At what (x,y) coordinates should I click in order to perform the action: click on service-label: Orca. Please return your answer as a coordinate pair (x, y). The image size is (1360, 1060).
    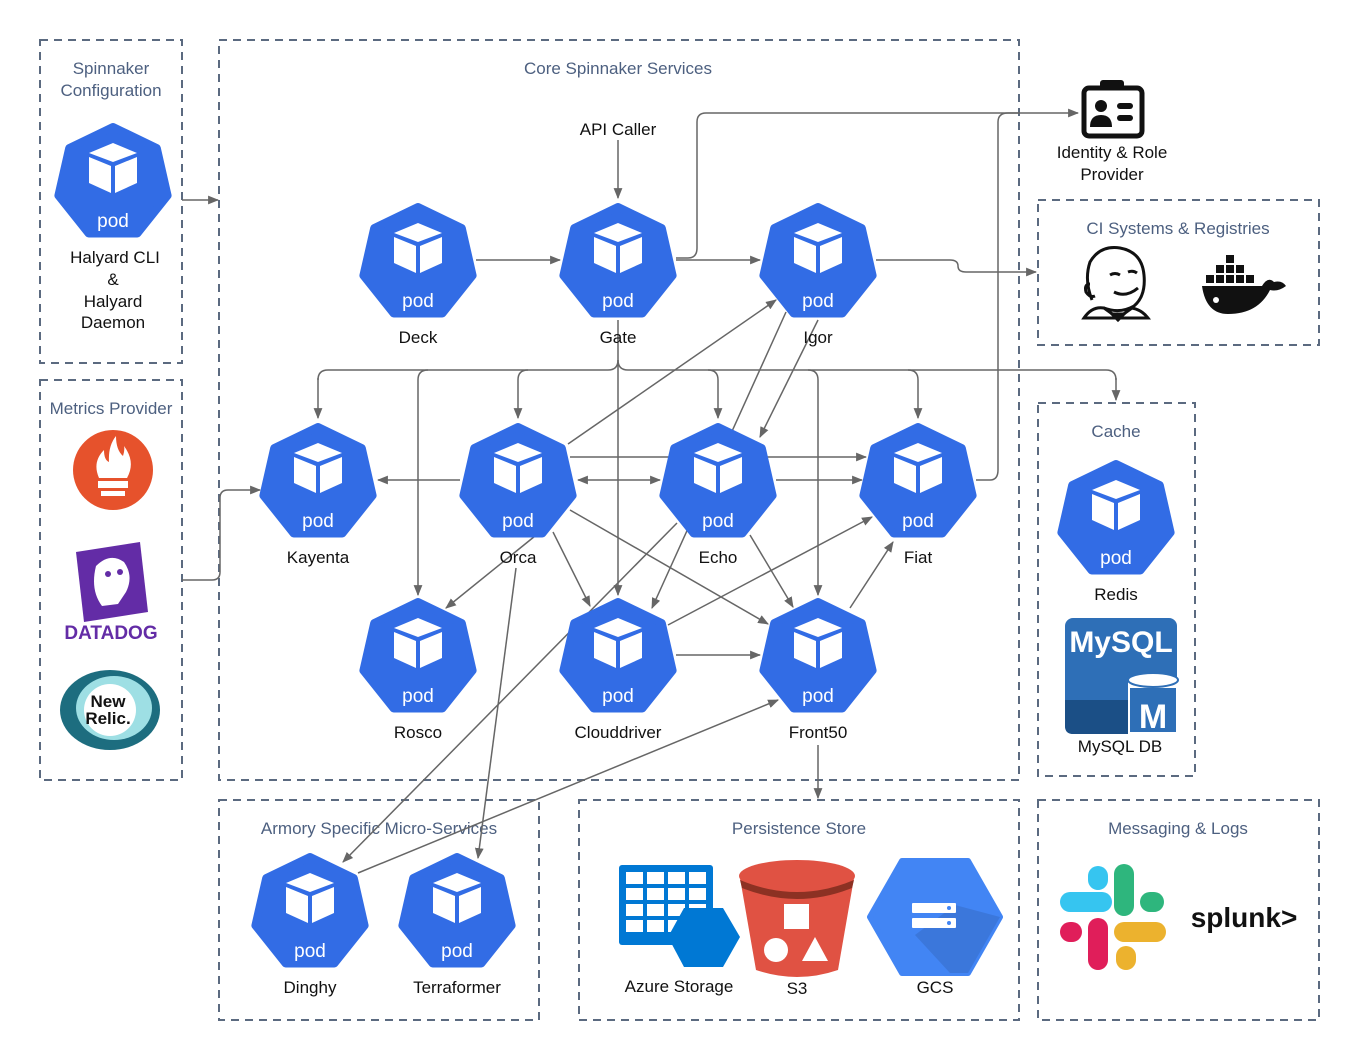
    Looking at the image, I should click on (518, 557).